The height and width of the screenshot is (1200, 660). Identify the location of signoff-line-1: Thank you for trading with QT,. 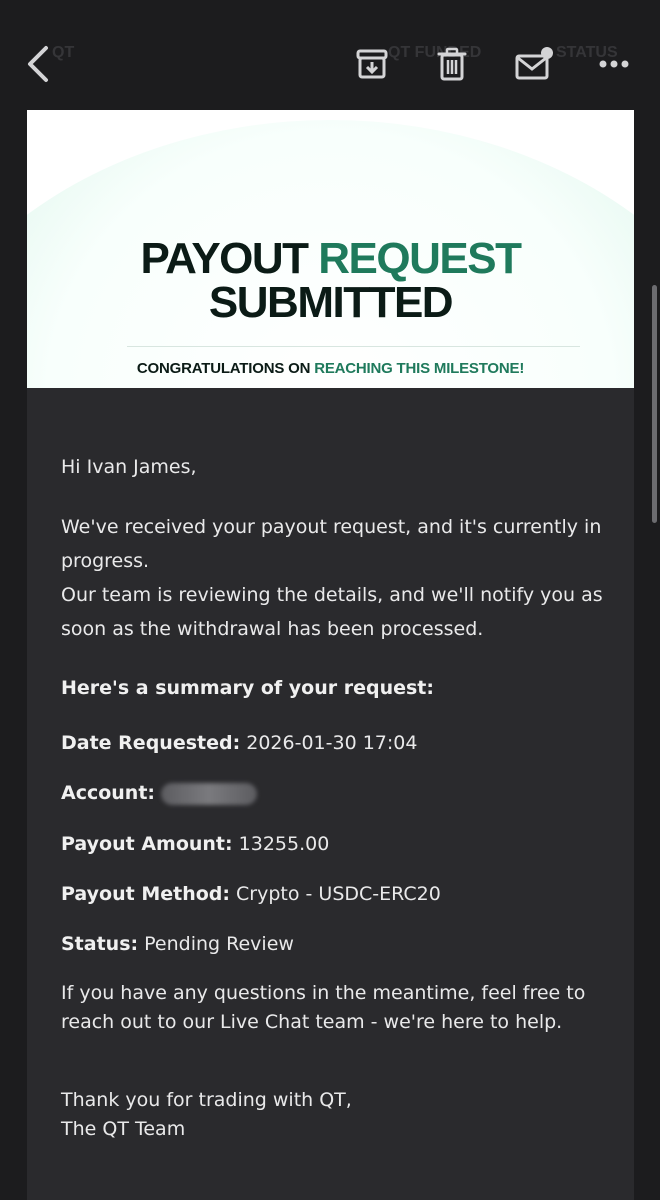
(206, 1100).